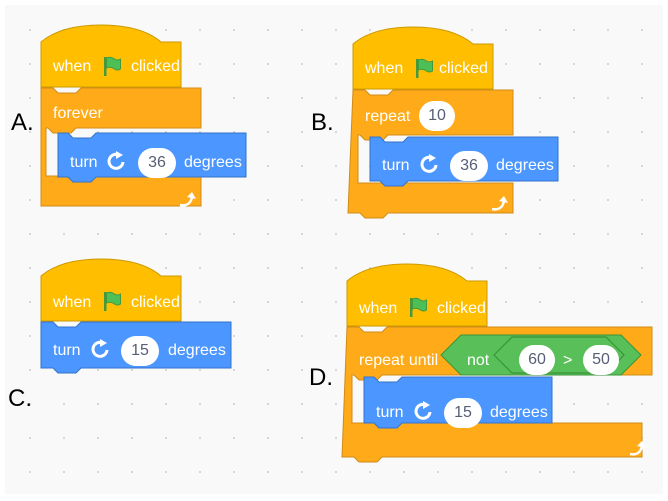  What do you see at coordinates (388, 116) in the screenshot?
I see `repeat-label: repeat` at bounding box center [388, 116].